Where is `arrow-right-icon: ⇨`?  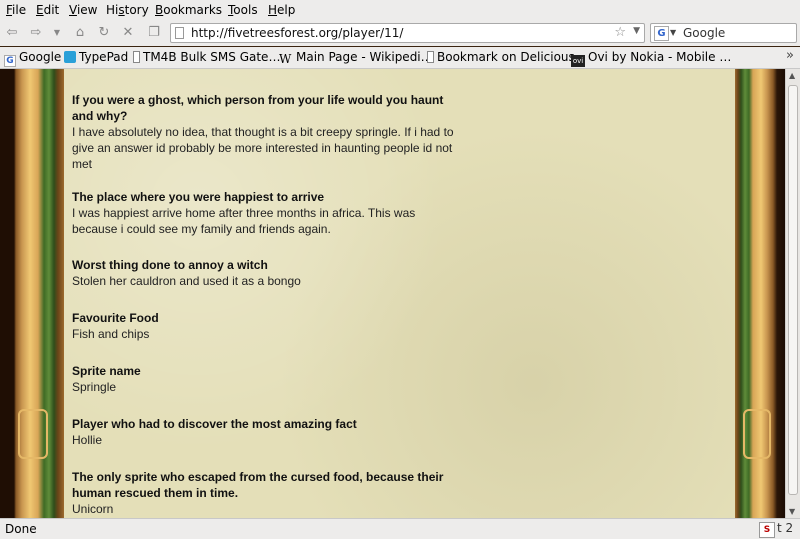
arrow-right-icon: ⇨ is located at coordinates (36, 32).